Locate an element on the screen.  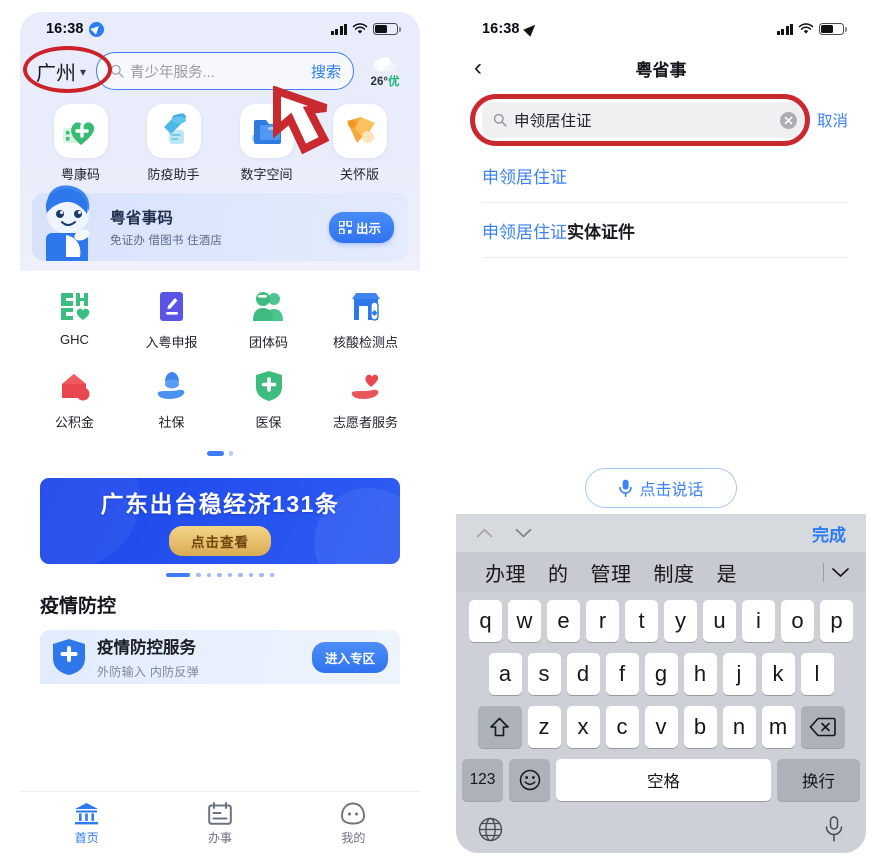
tab-home: 首页 is located at coordinates (86, 823).